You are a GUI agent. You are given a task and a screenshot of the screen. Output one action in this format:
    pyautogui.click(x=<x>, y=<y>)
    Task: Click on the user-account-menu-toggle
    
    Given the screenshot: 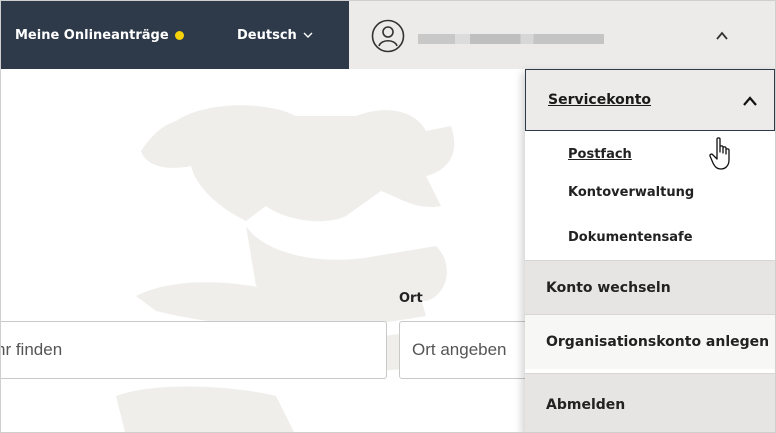 What is the action you would take?
    pyautogui.click(x=562, y=35)
    